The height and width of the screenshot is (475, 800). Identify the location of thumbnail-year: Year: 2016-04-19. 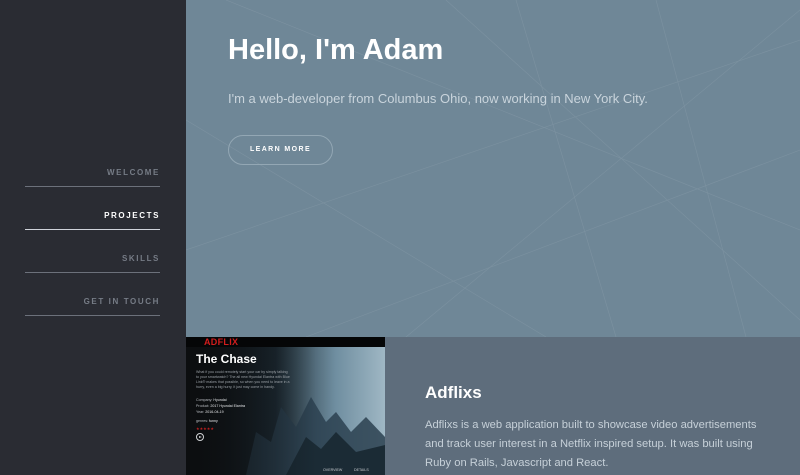
(210, 412).